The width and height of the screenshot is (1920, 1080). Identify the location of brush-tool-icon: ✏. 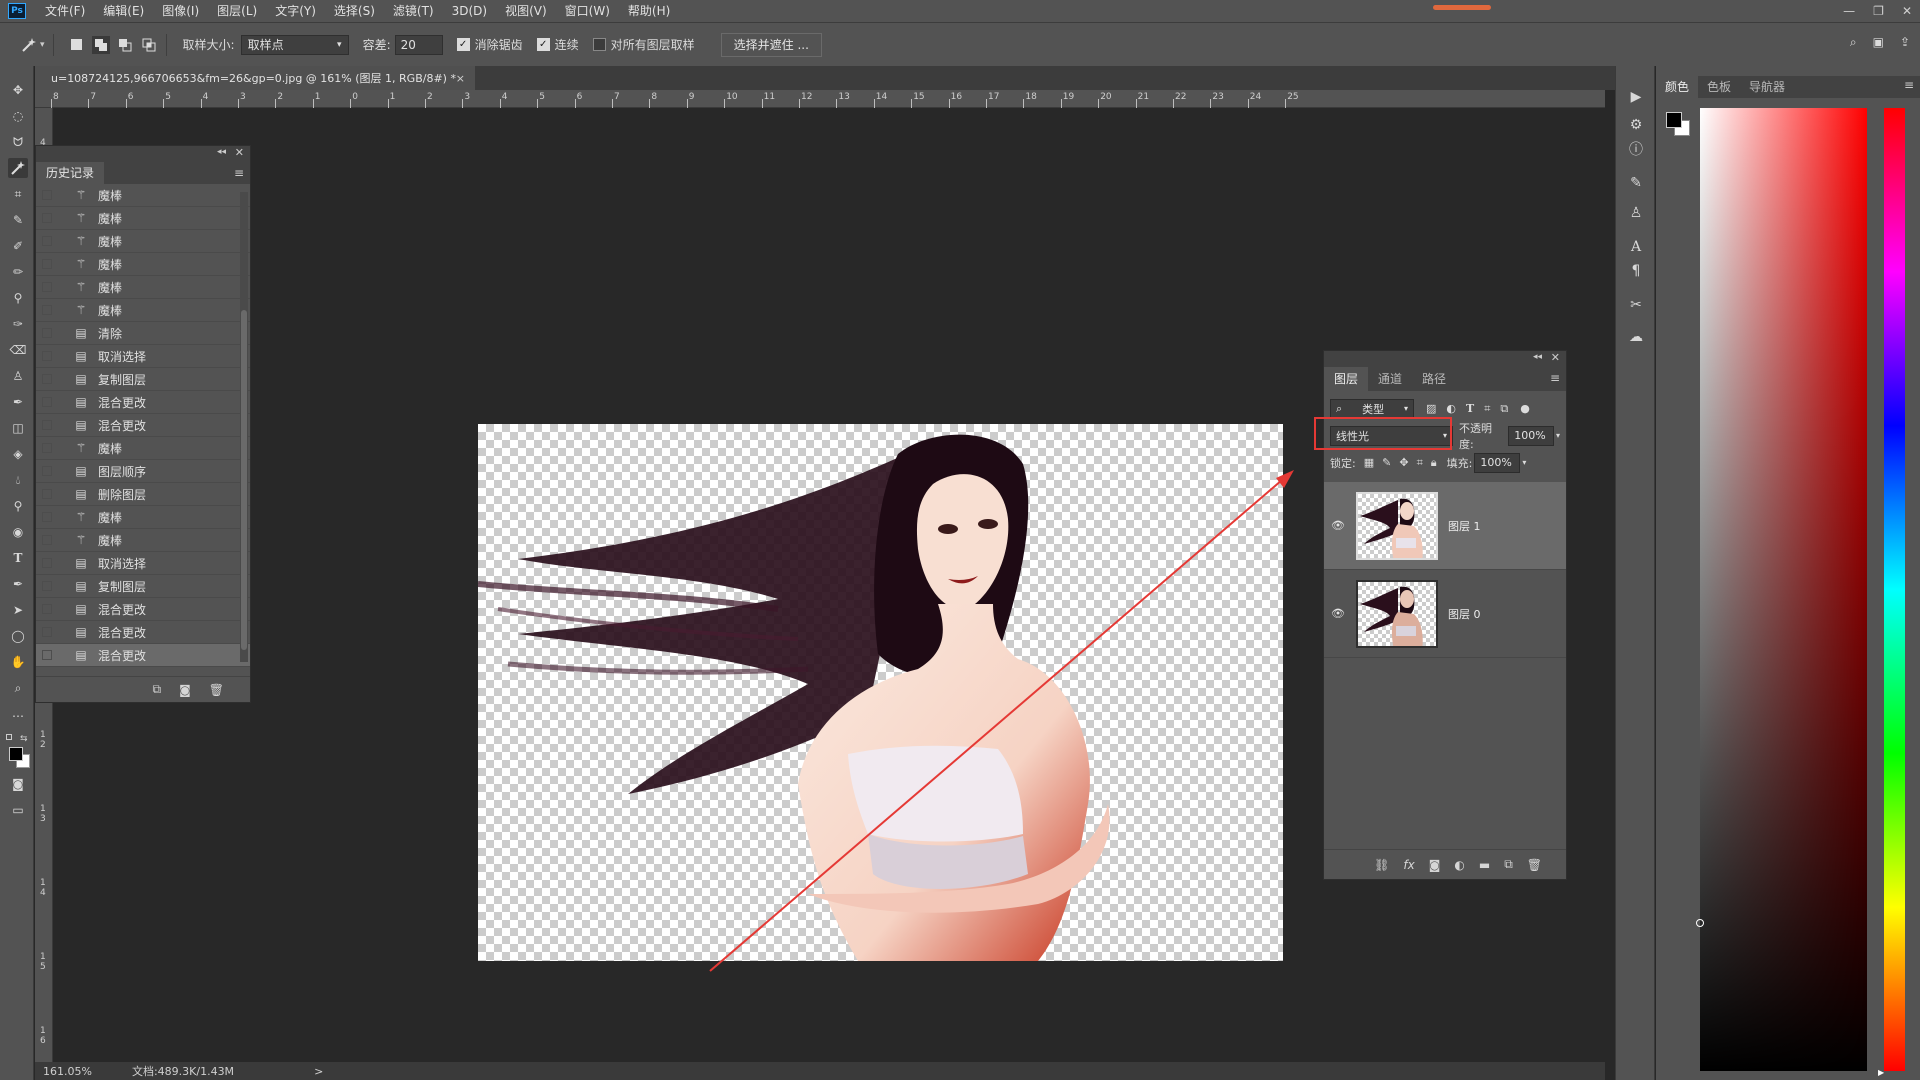
(18, 272).